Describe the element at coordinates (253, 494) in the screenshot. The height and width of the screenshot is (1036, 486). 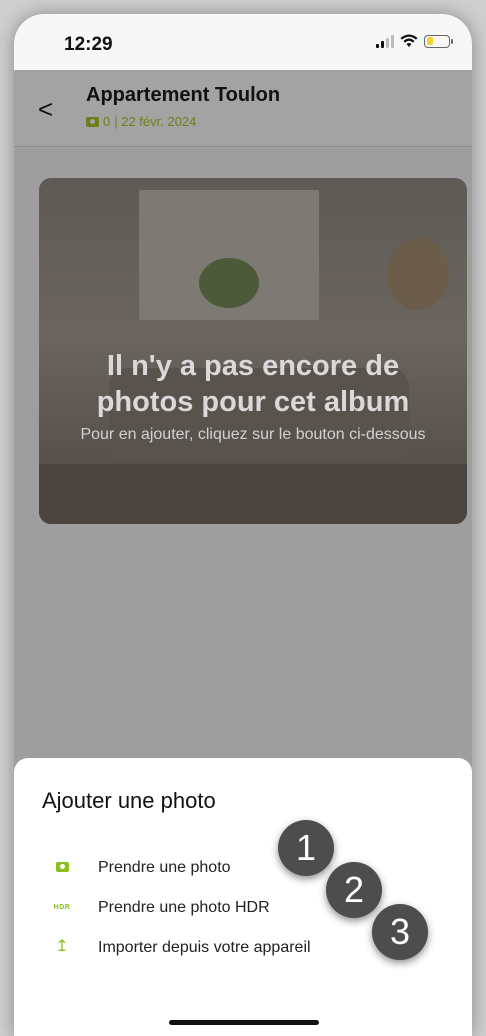
I see `floor` at that location.